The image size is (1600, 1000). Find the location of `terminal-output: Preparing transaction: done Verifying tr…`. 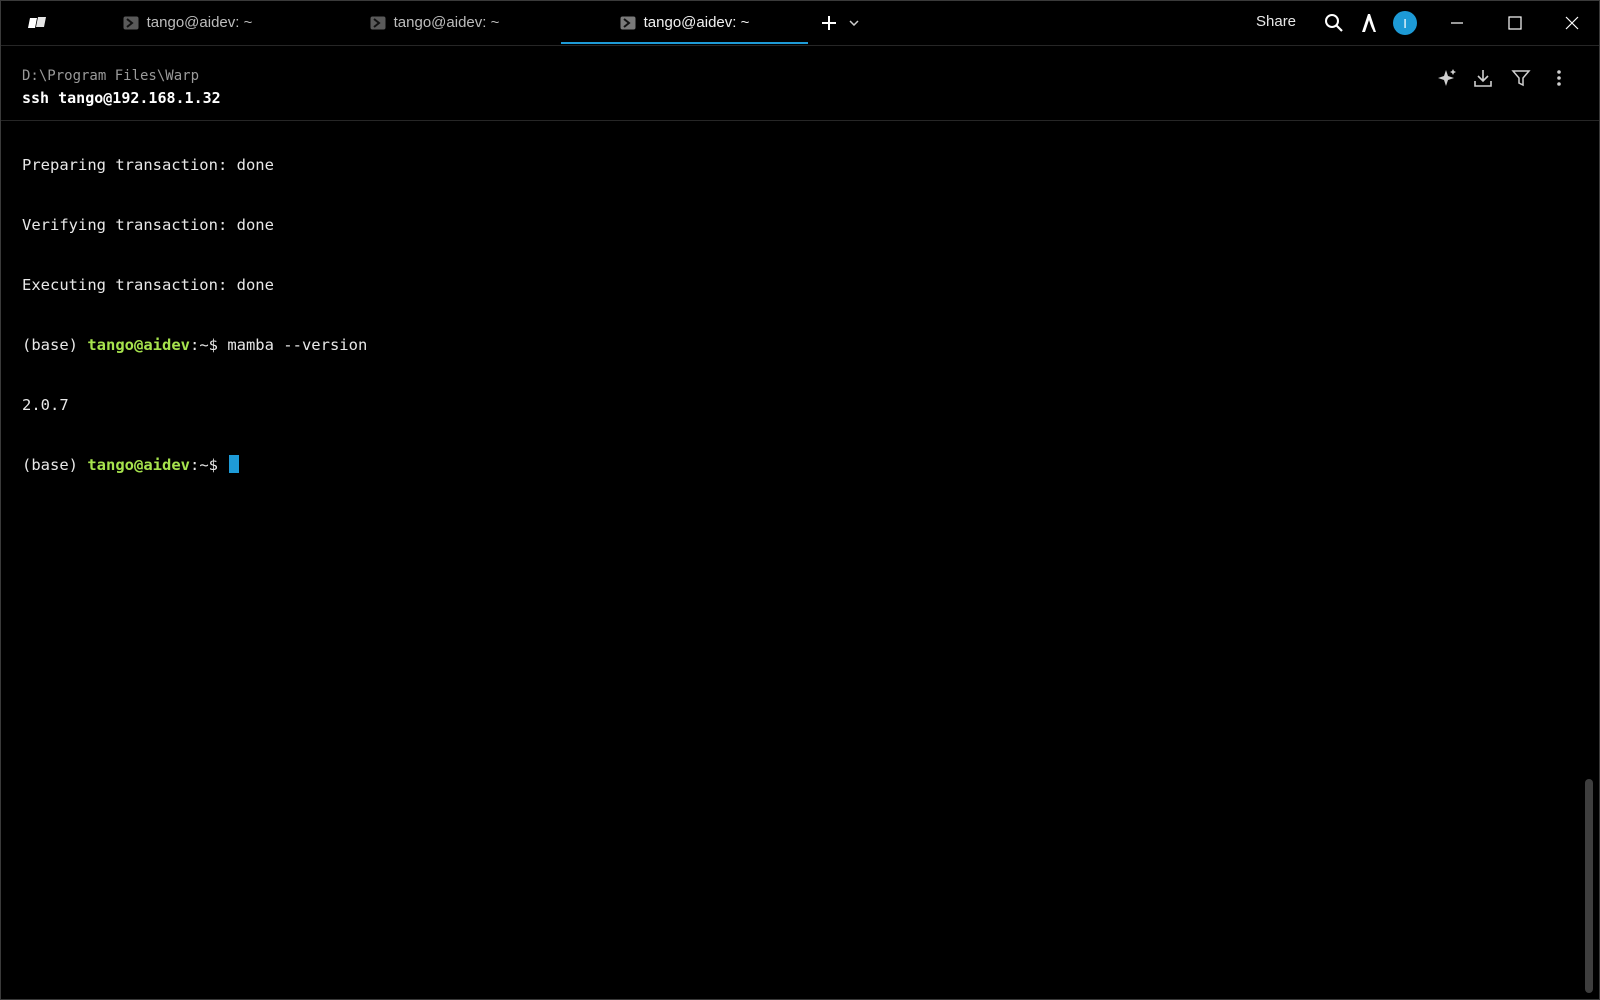

terminal-output: Preparing transaction: done Verifying tr… is located at coordinates (194, 315).